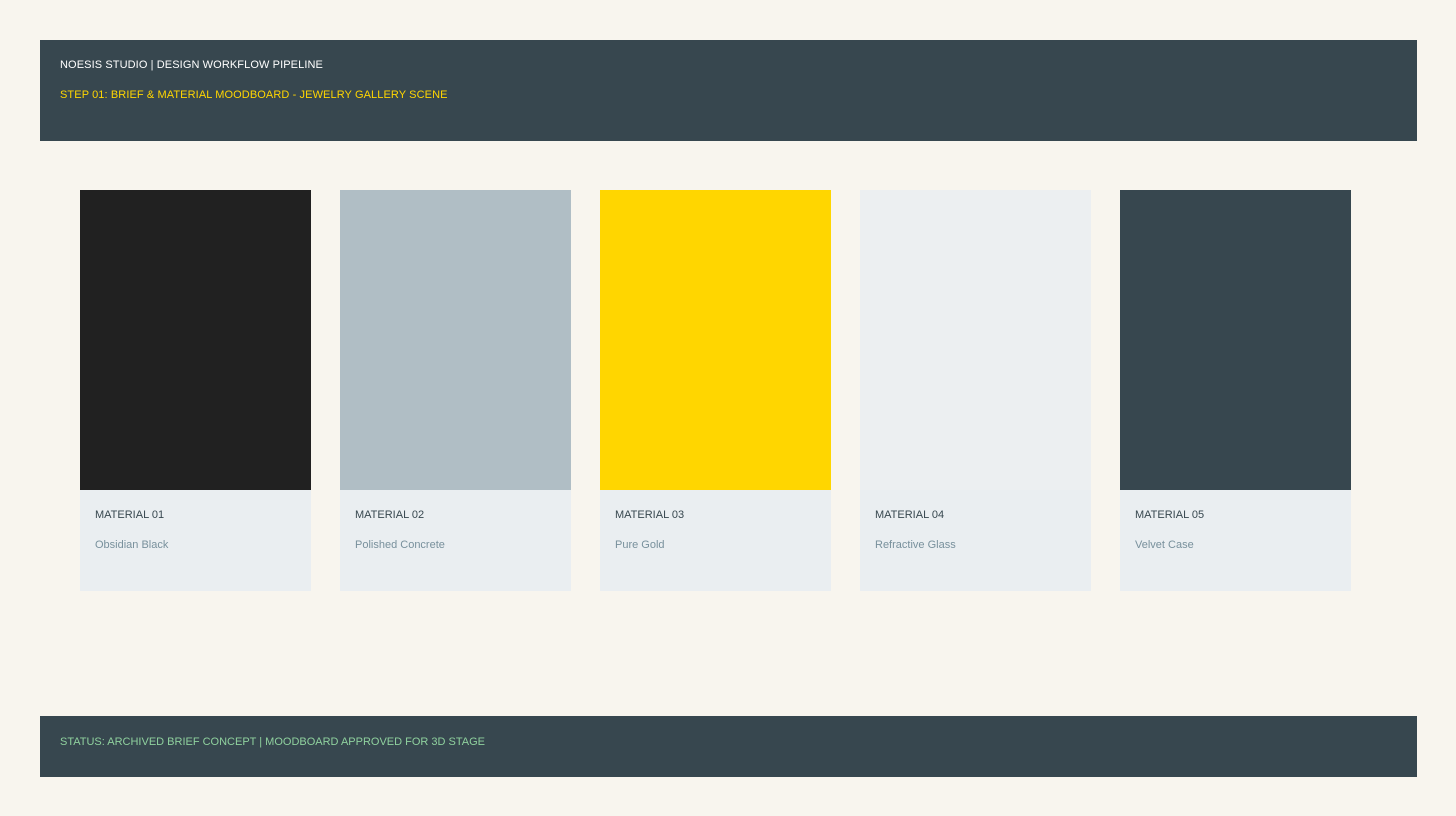 This screenshot has width=1456, height=816. I want to click on material-card-3: MATERIAL 03 Pure Gold, so click(715, 390).